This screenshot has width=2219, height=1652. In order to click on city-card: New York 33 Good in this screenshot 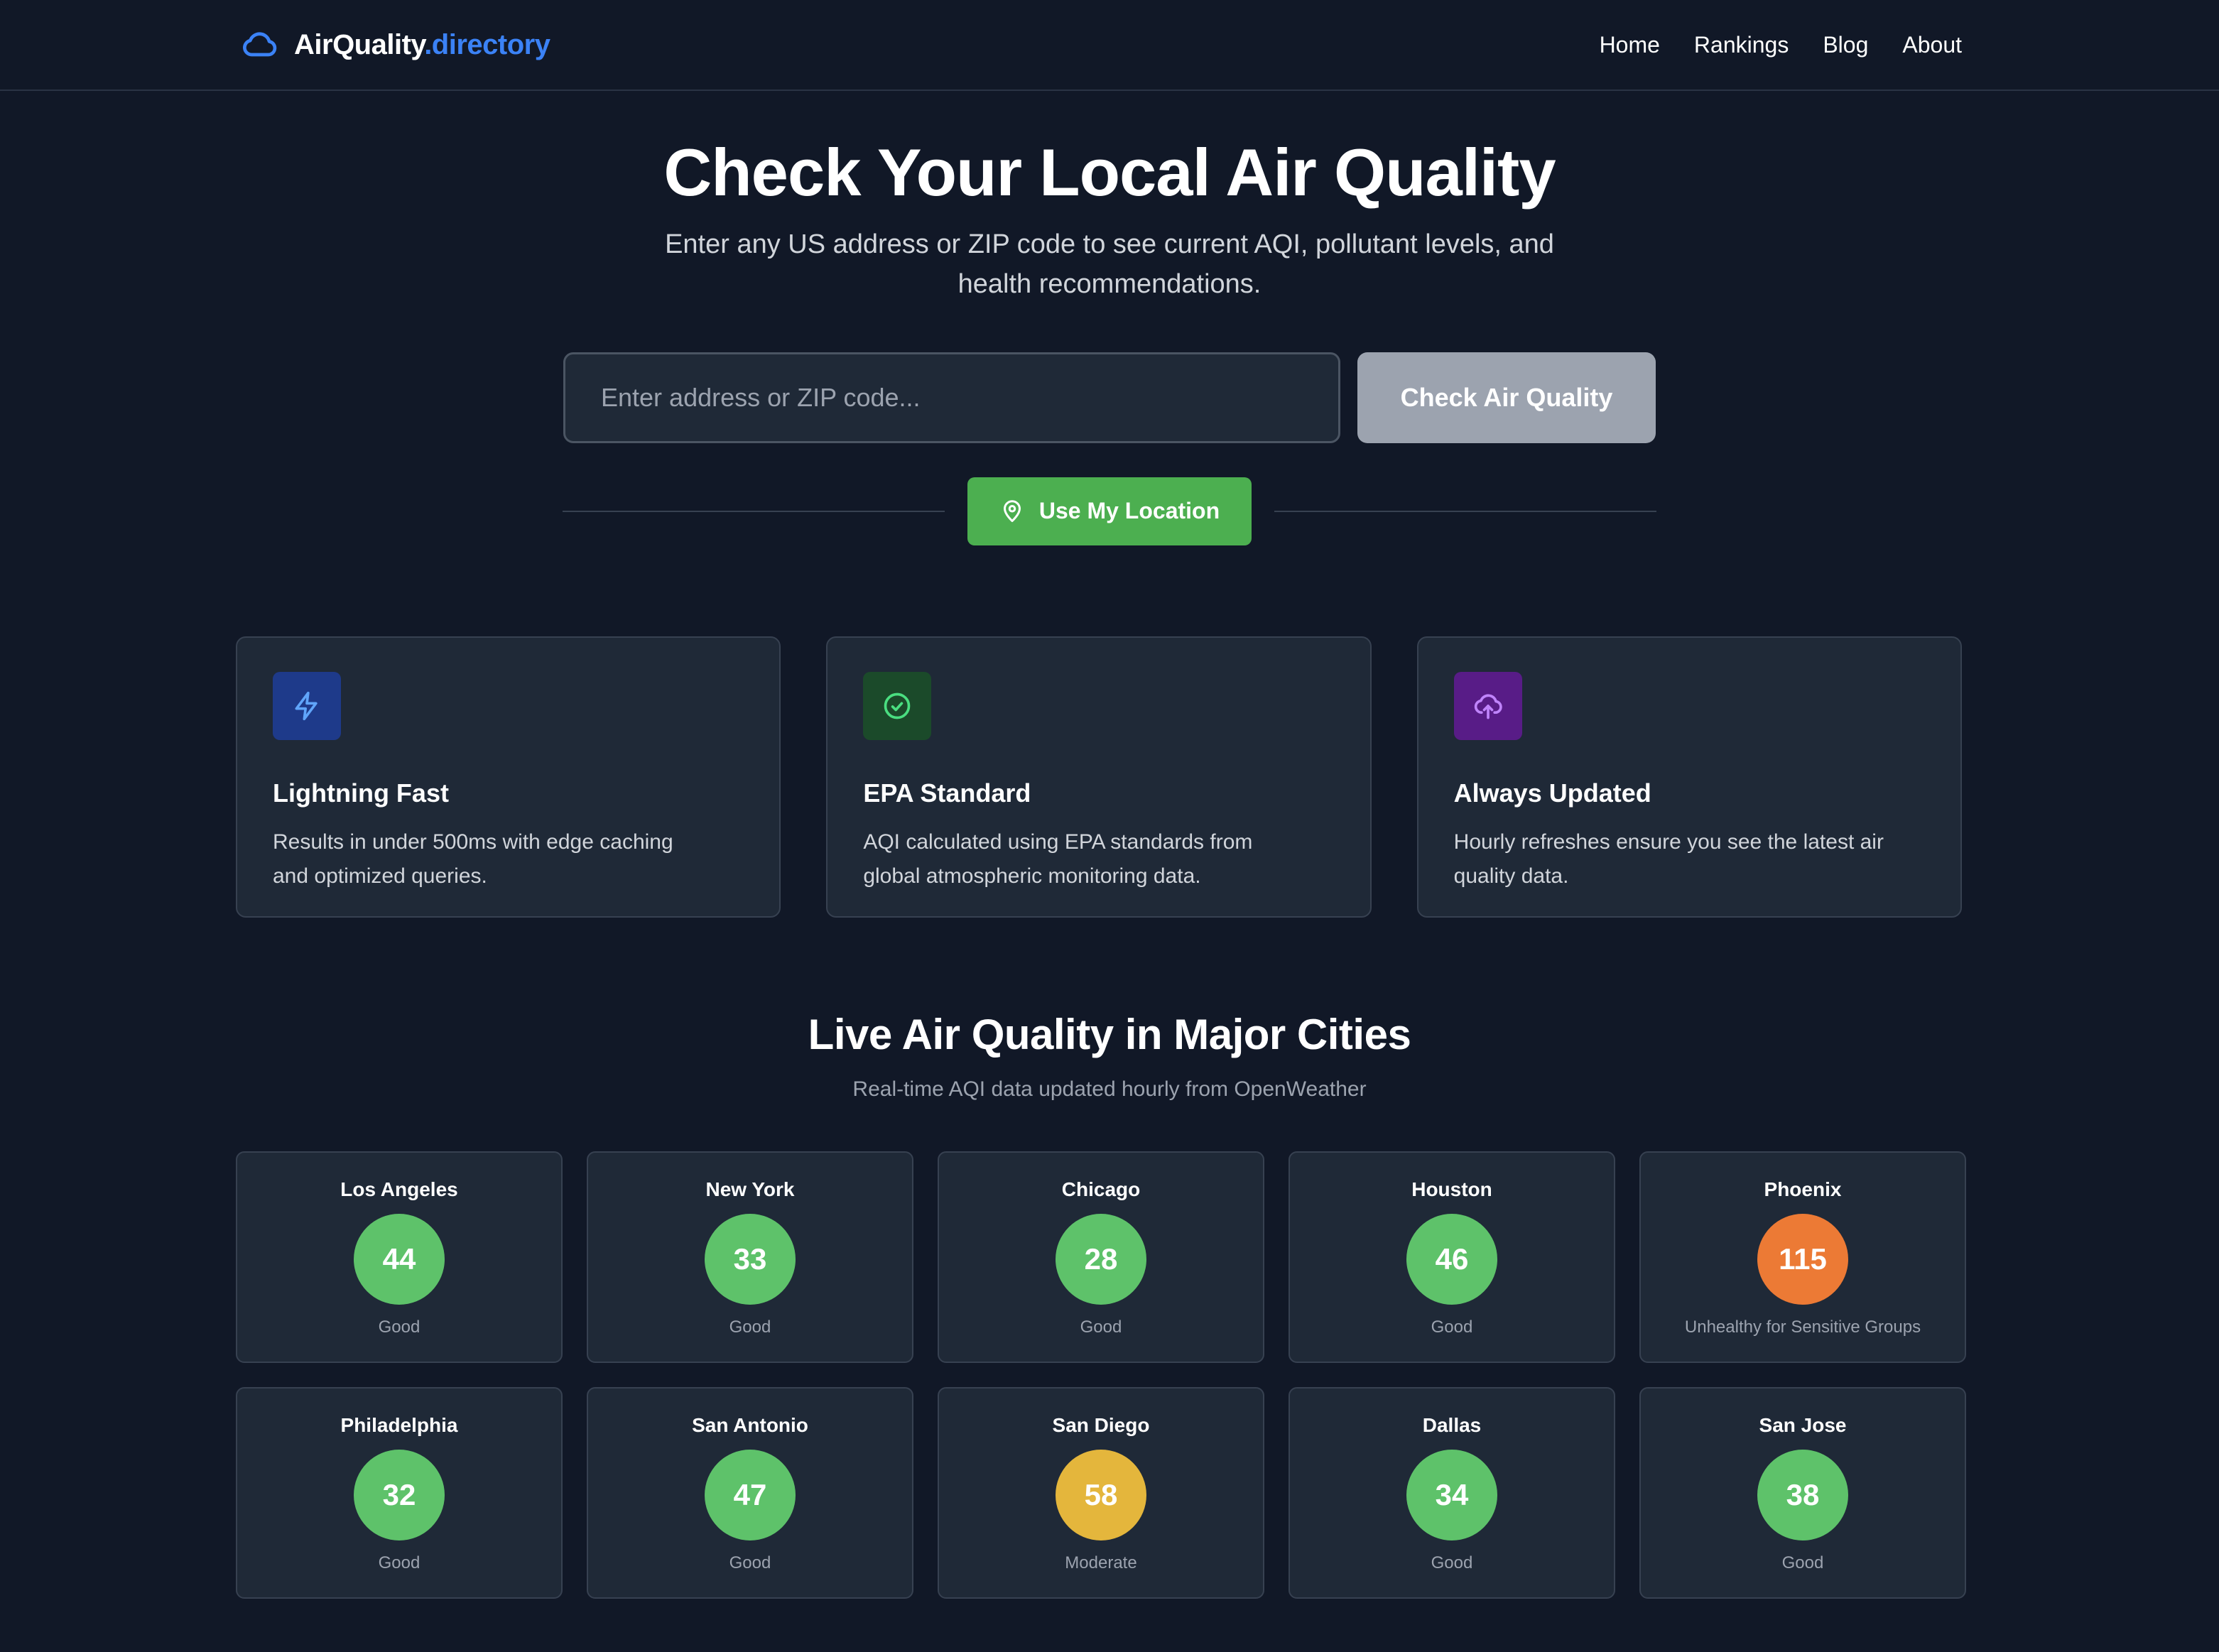, I will do `click(750, 1257)`.